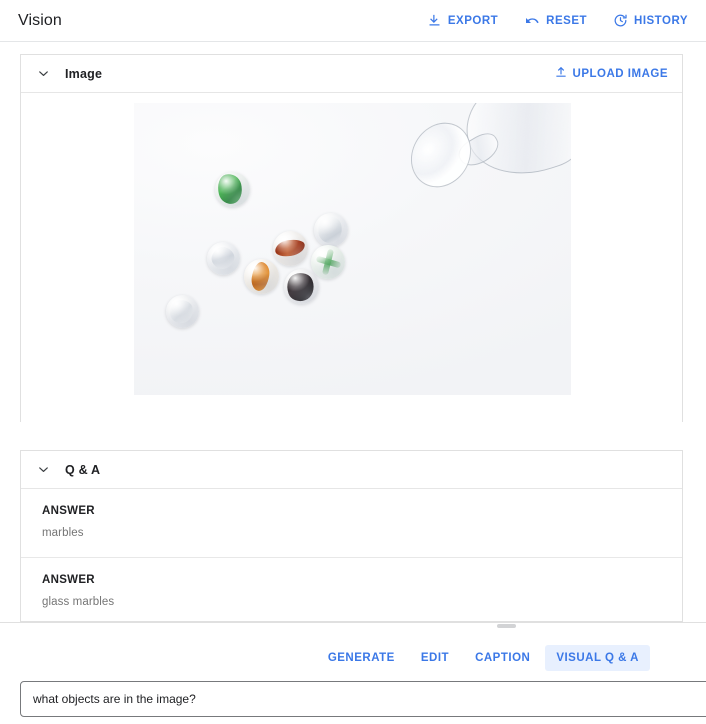  What do you see at coordinates (84, 73) in the screenshot?
I see `image-panel-title: Image` at bounding box center [84, 73].